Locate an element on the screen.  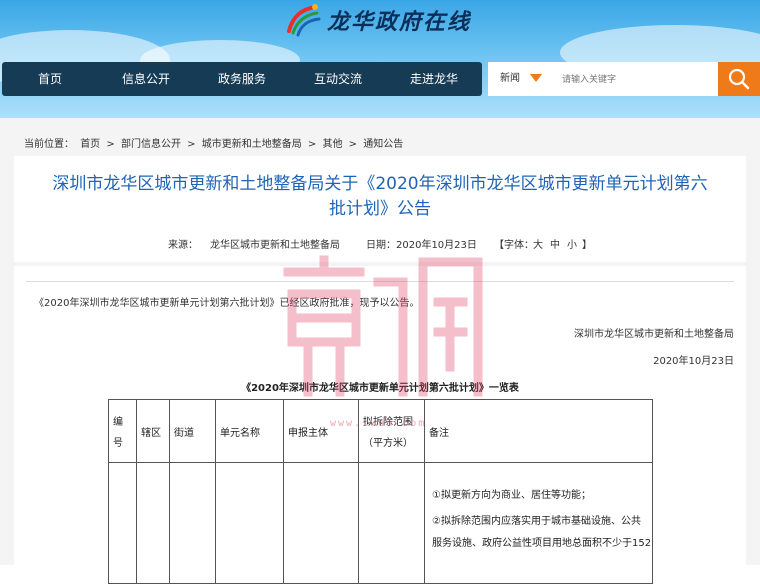
font-size-medium: 中 is located at coordinates (555, 243).